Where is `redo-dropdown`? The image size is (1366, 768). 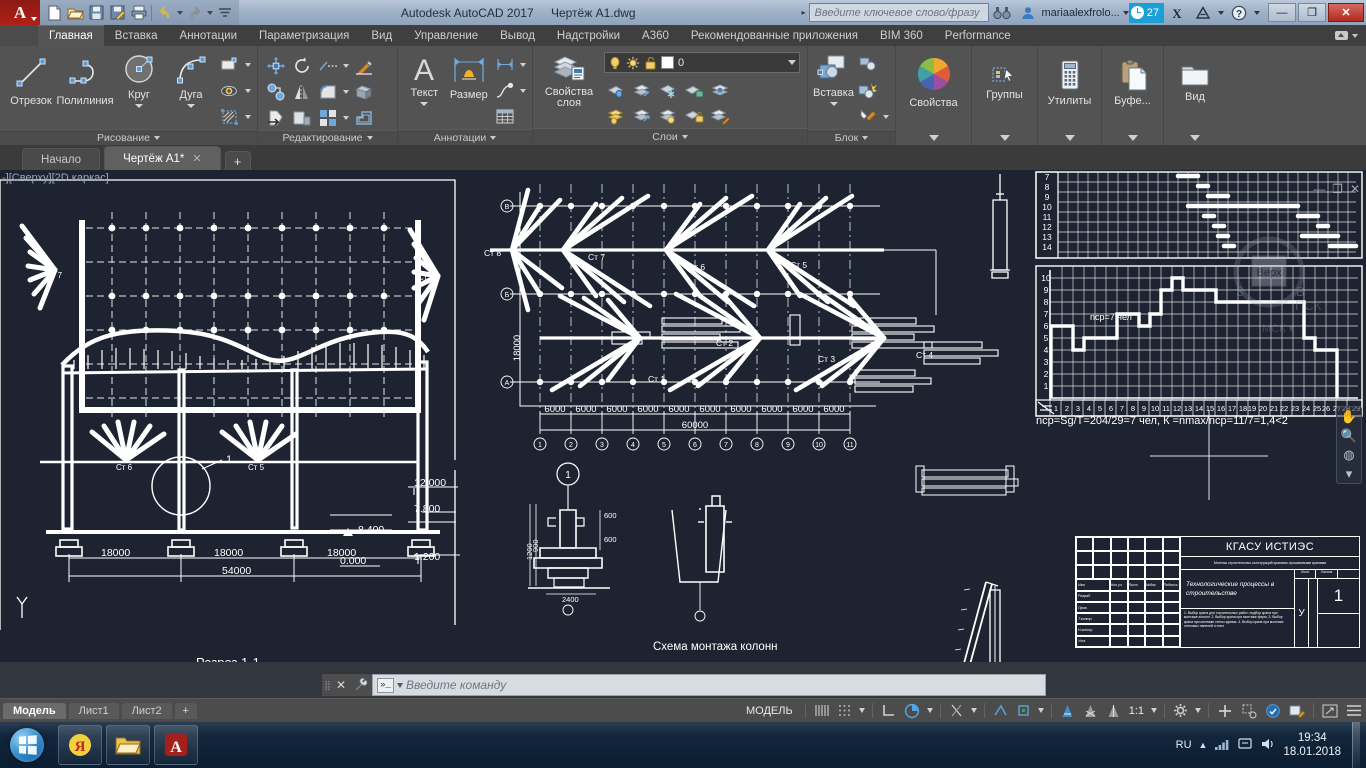
redo-dropdown is located at coordinates (209, 12).